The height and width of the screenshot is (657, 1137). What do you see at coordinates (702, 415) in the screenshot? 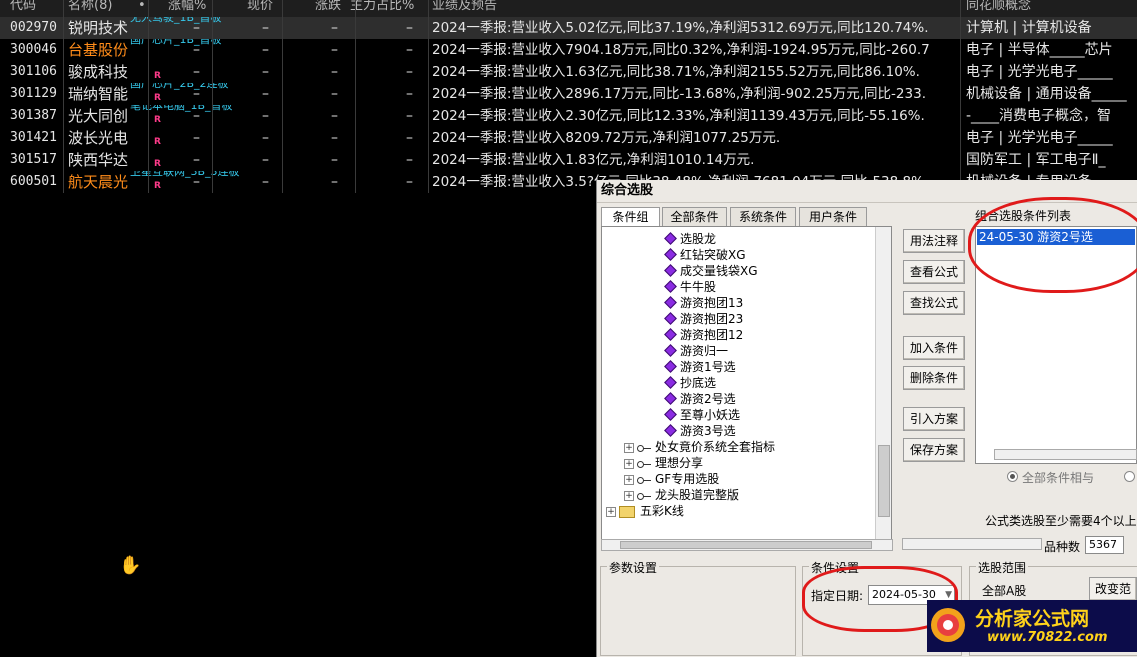
I see `tree-item: 至尊小妖选` at bounding box center [702, 415].